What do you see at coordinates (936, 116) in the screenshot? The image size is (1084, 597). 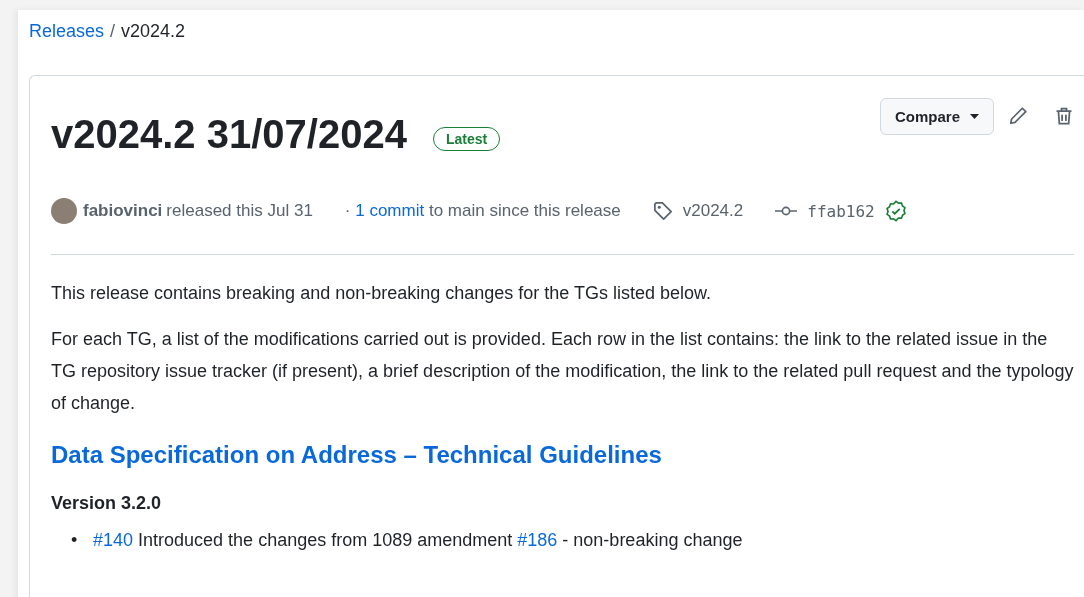 I see `compare-button: Compare` at bounding box center [936, 116].